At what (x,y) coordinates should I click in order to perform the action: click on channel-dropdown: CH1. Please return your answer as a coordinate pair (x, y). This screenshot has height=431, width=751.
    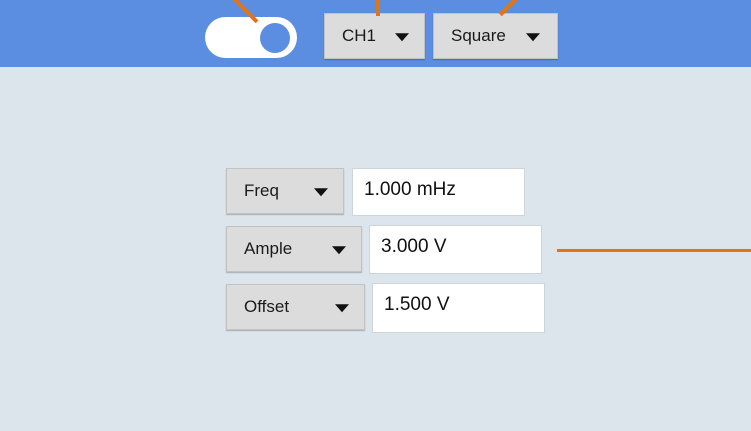
    Looking at the image, I should click on (374, 36).